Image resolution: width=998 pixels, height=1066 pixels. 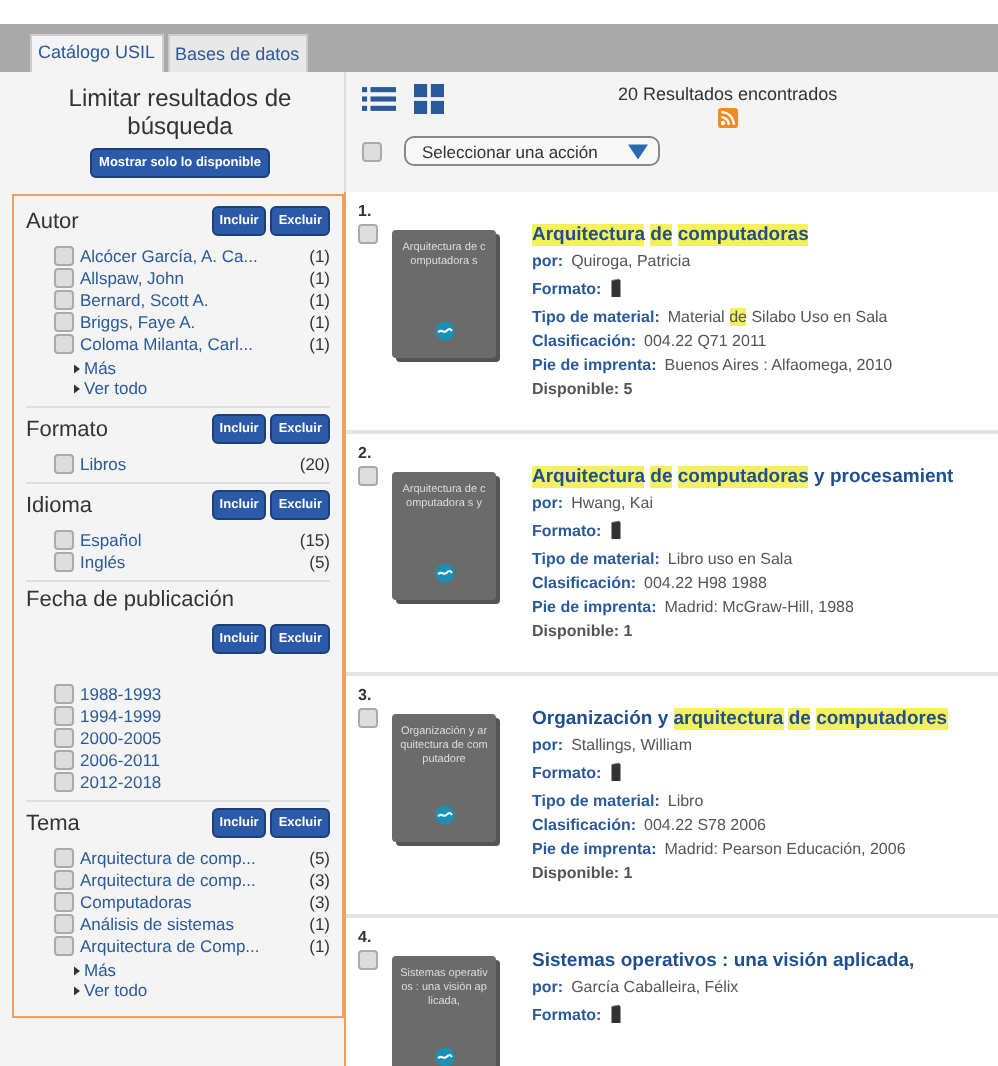 What do you see at coordinates (723, 961) in the screenshot?
I see `result-title-link: Sistemas operativos : una visión aplicada,` at bounding box center [723, 961].